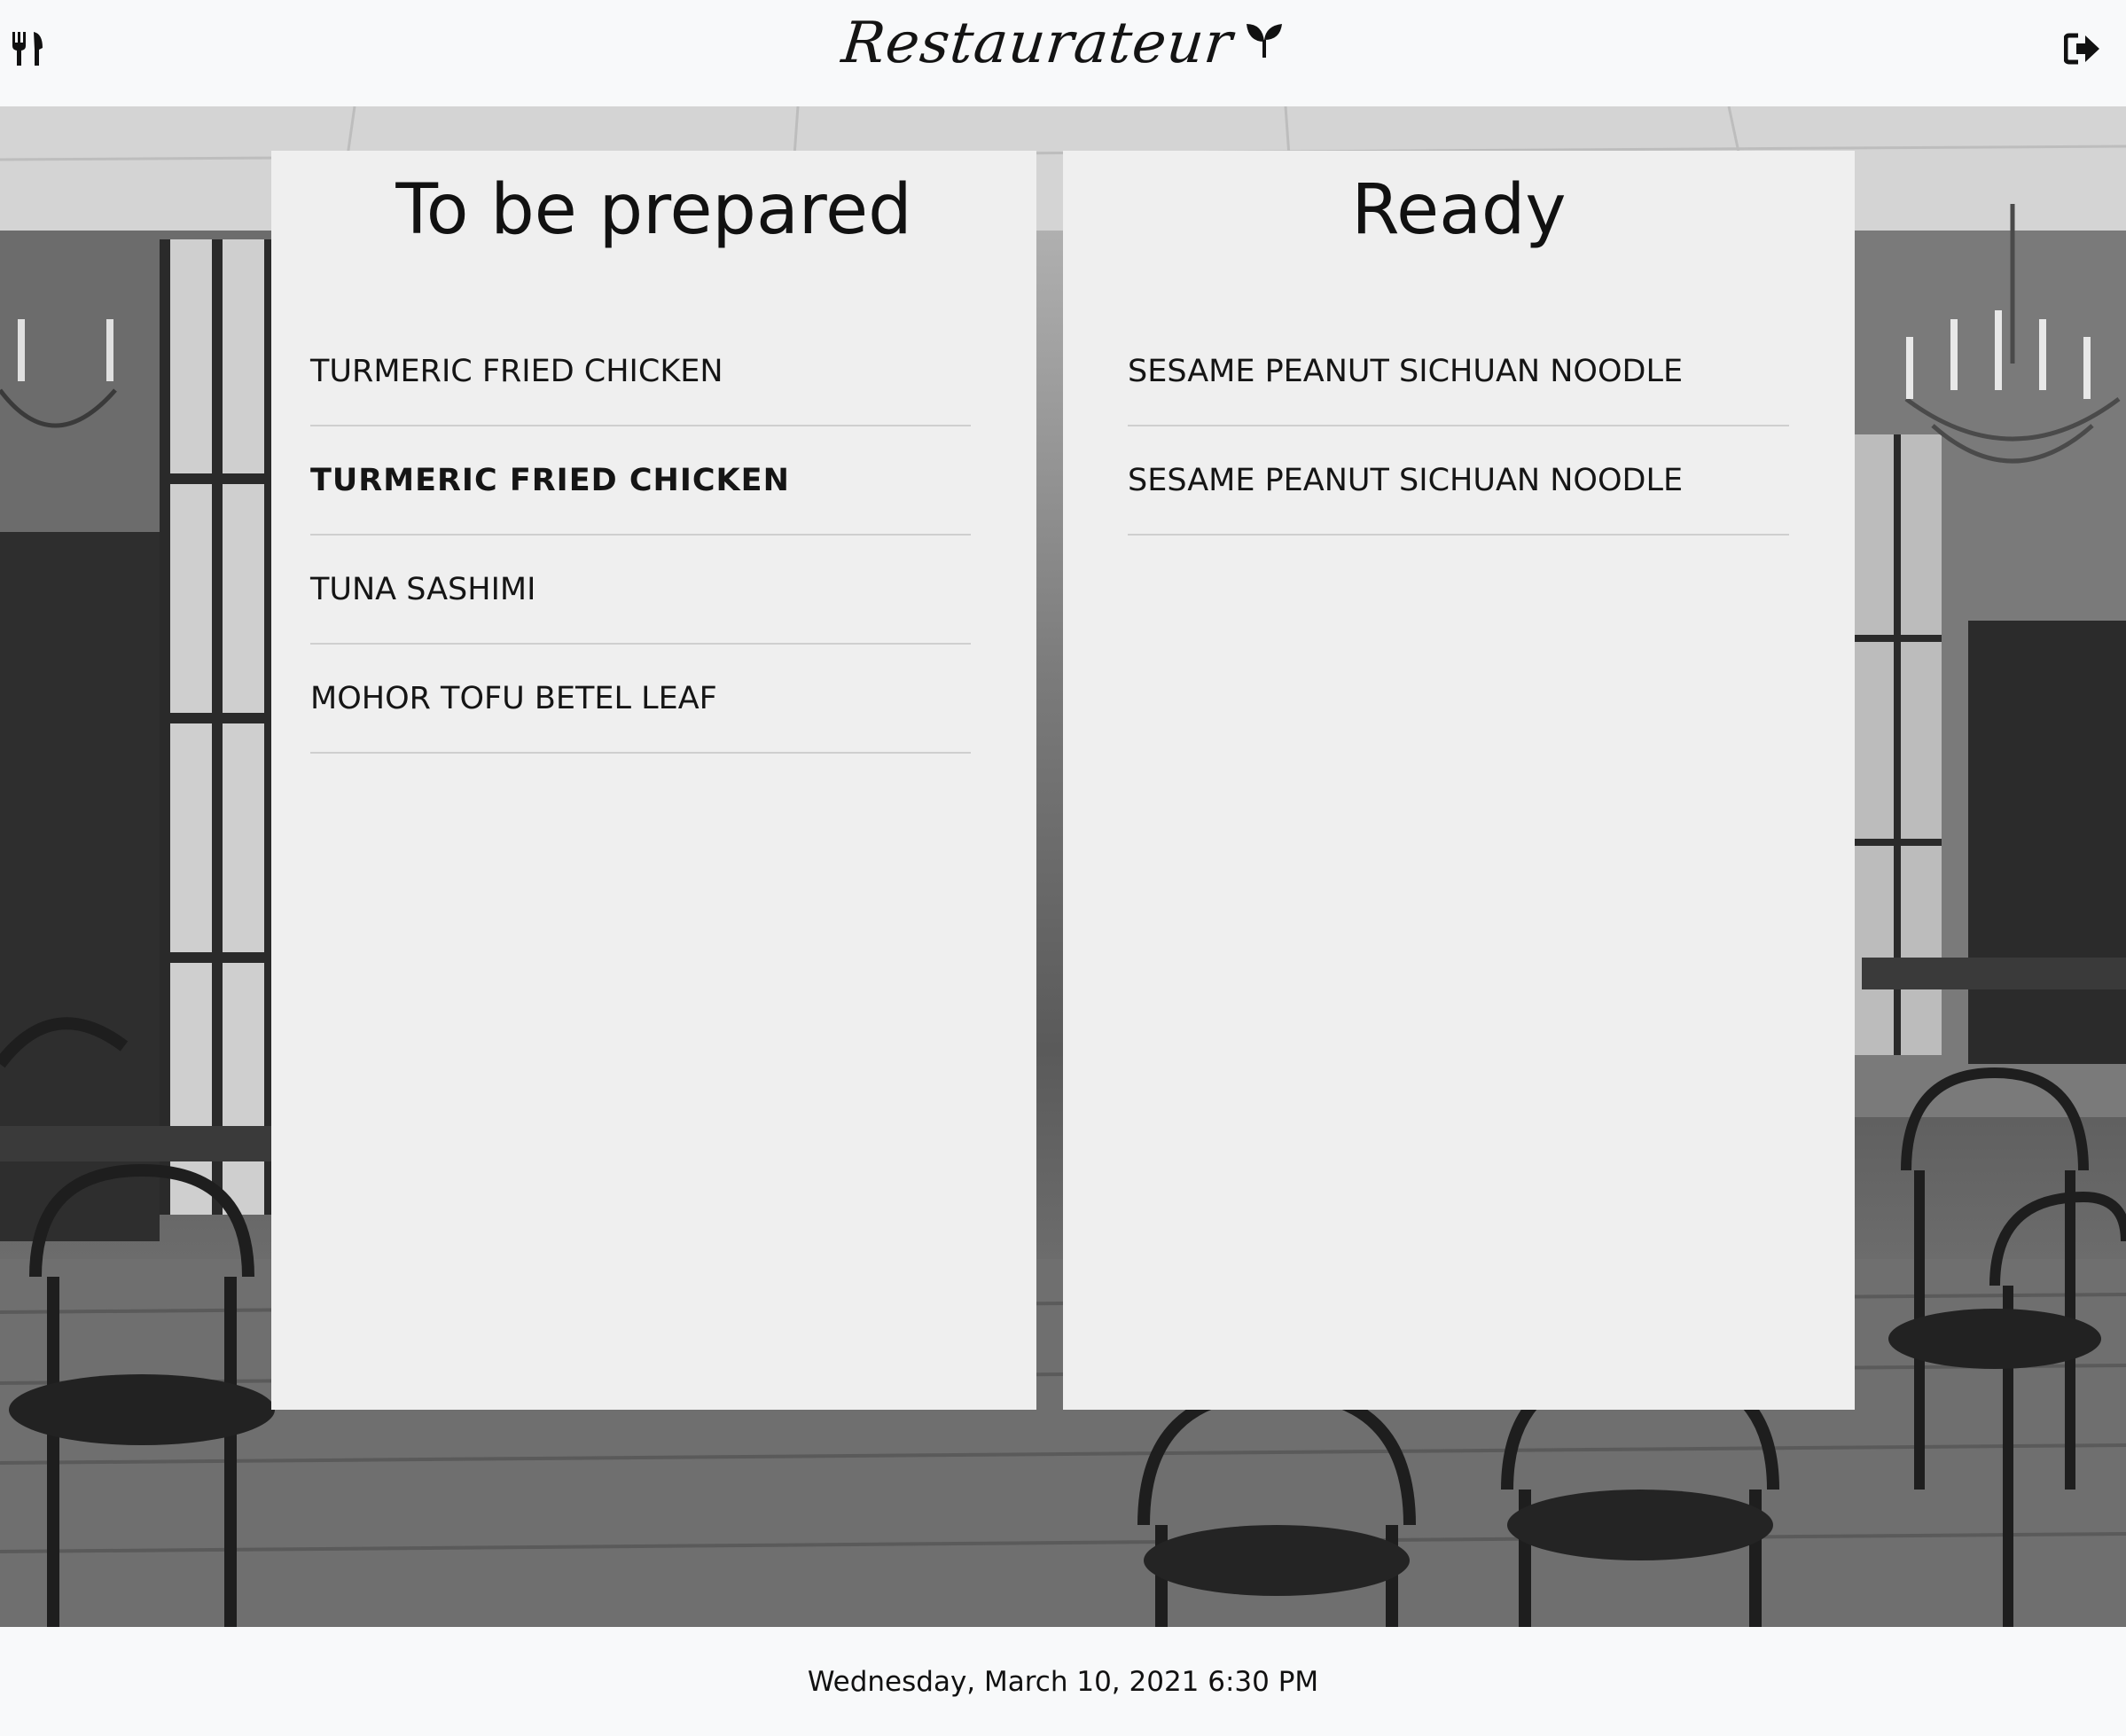 The image size is (2126, 1736). What do you see at coordinates (1459, 210) in the screenshot?
I see `ready-title: Ready` at bounding box center [1459, 210].